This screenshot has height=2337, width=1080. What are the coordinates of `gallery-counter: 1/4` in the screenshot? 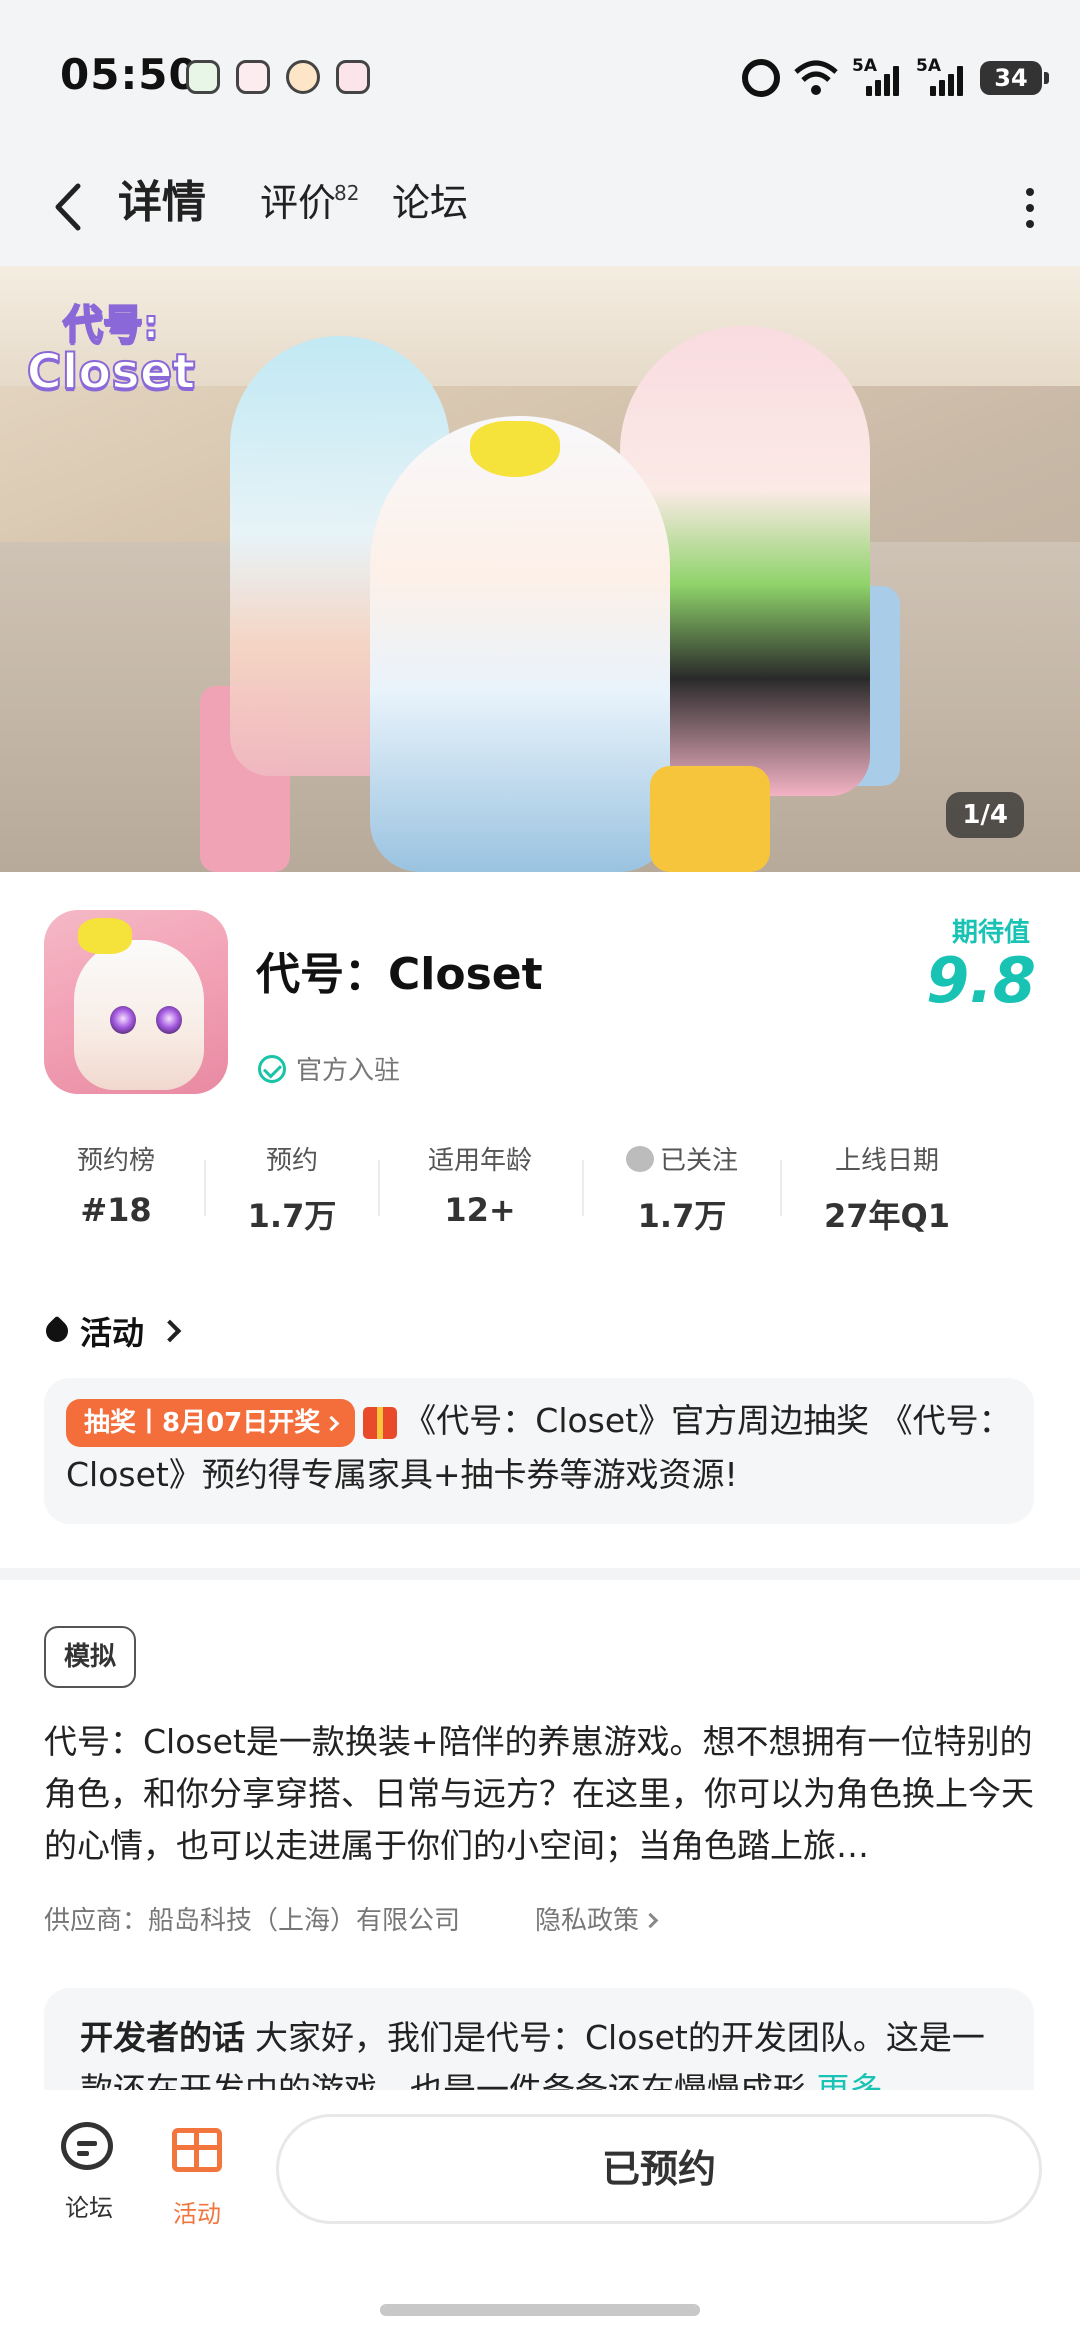 It's located at (985, 815).